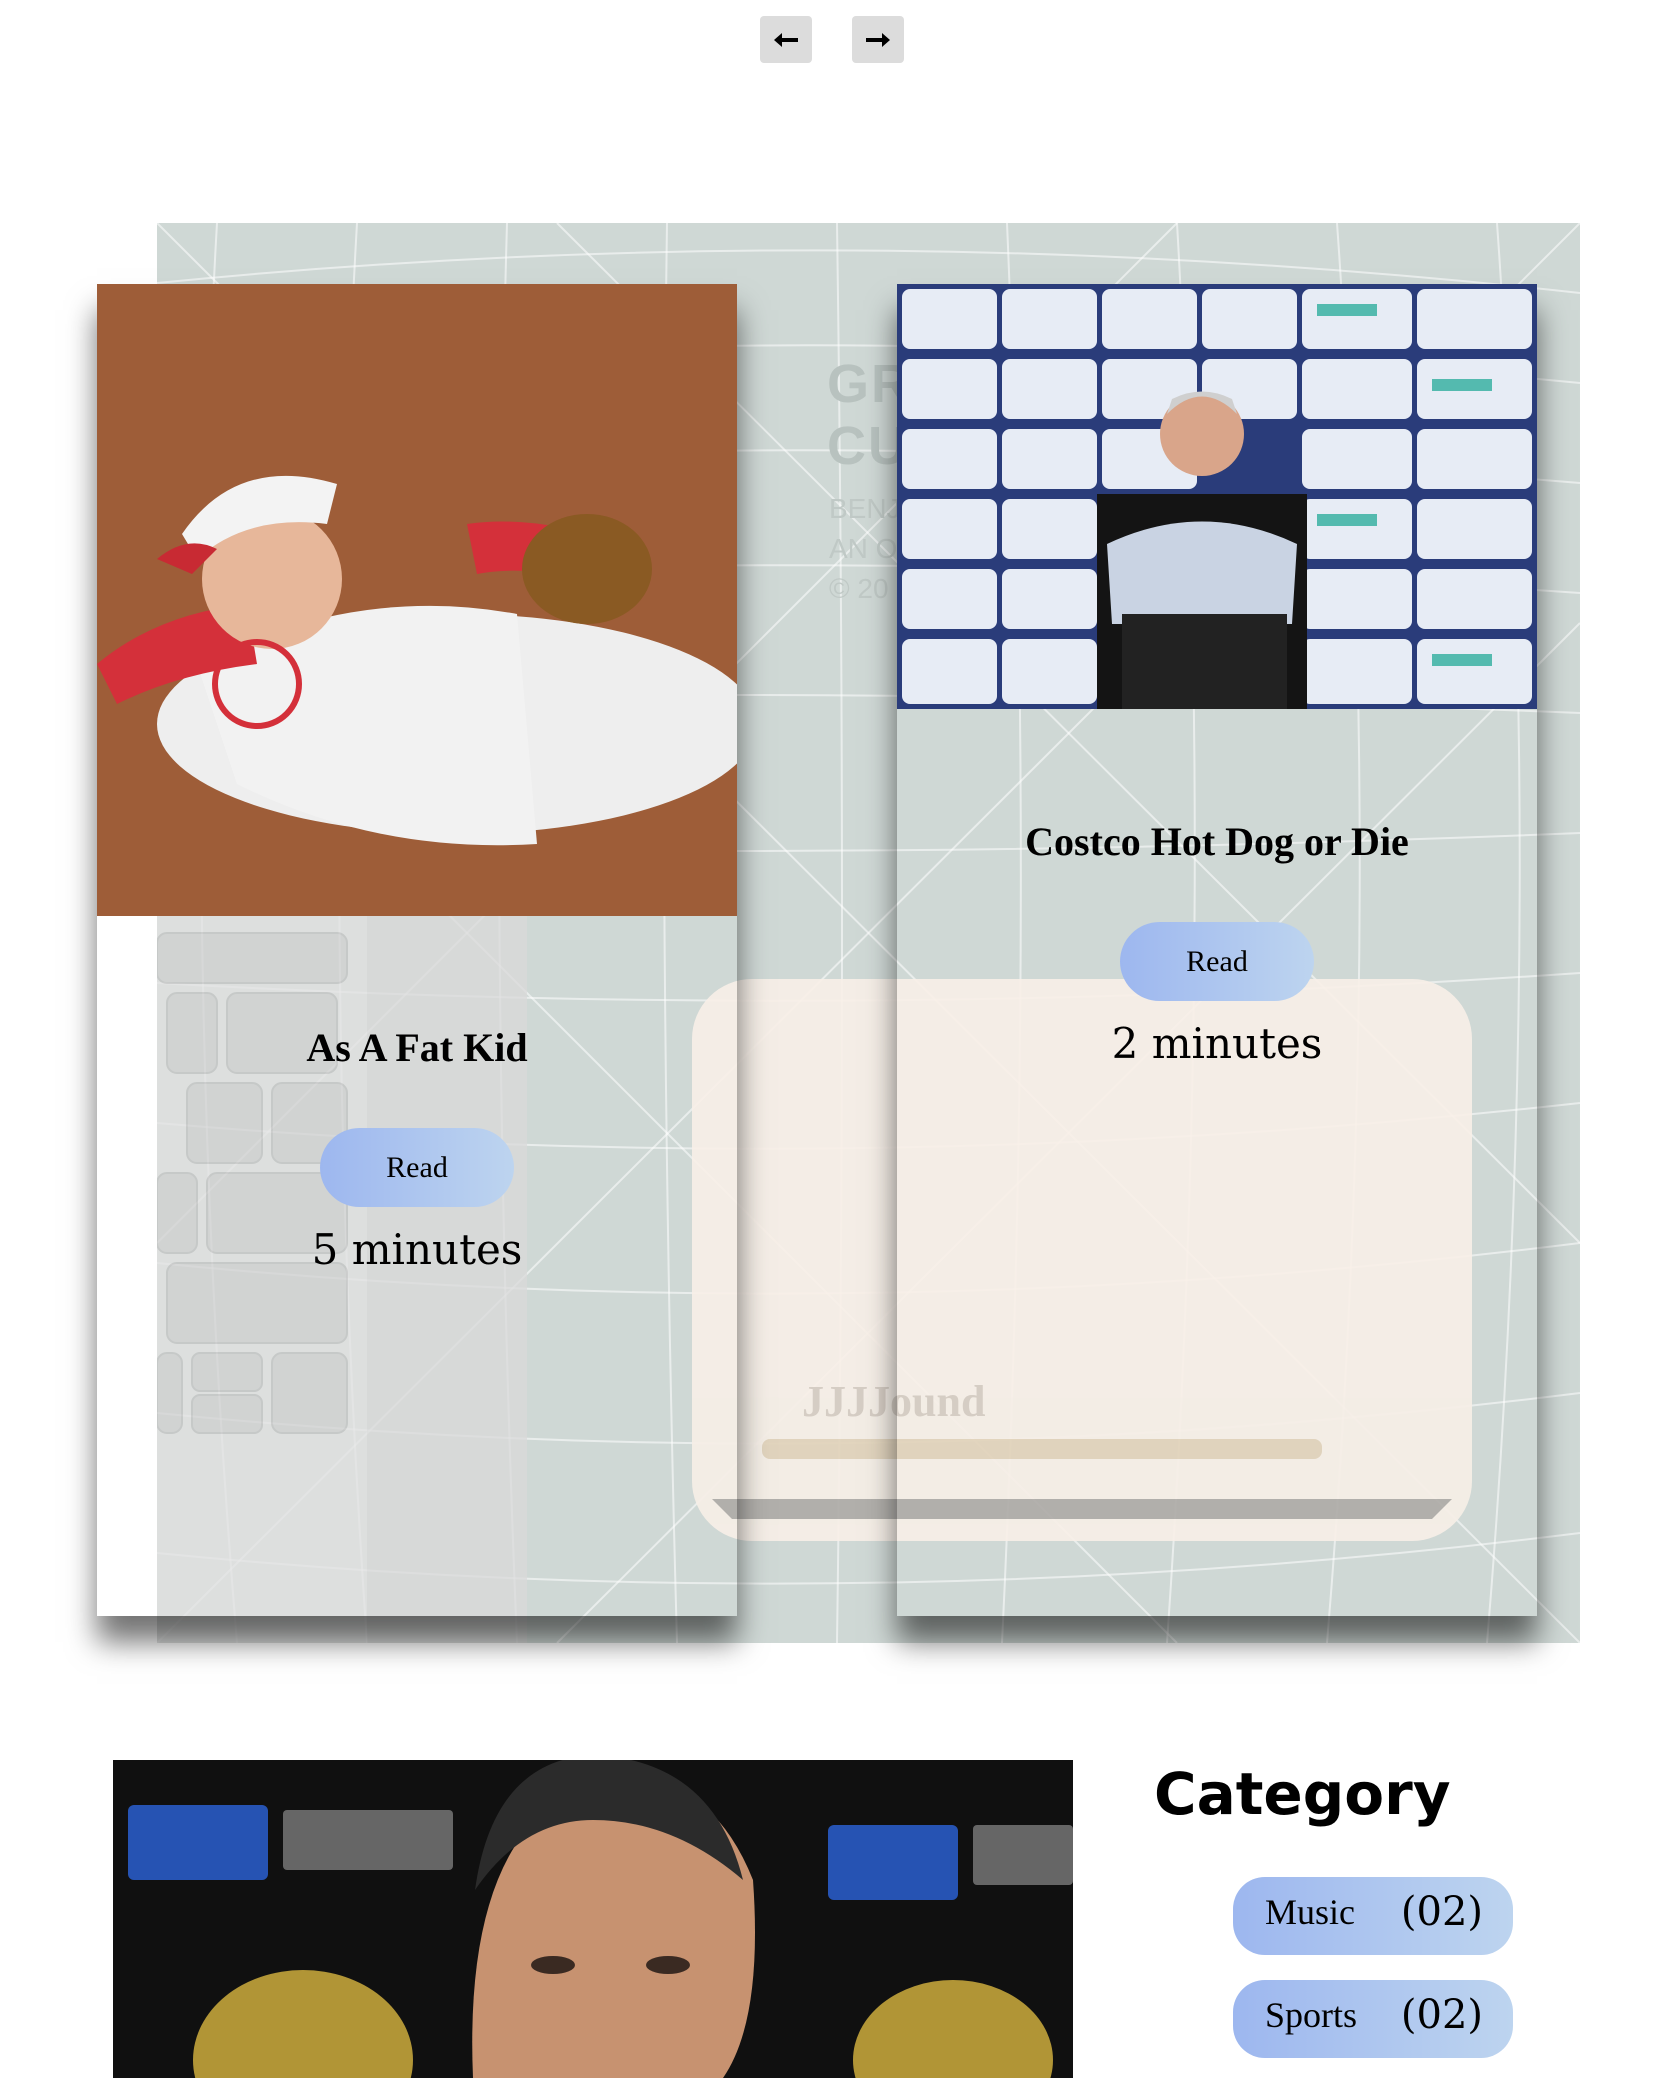 Image resolution: width=1675 pixels, height=2078 pixels. What do you see at coordinates (1302, 1794) in the screenshot?
I see `category-heading: Category` at bounding box center [1302, 1794].